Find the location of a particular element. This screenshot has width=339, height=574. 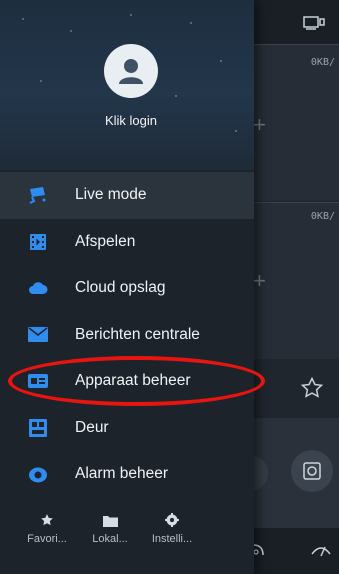

snapshot-button is located at coordinates (312, 471).